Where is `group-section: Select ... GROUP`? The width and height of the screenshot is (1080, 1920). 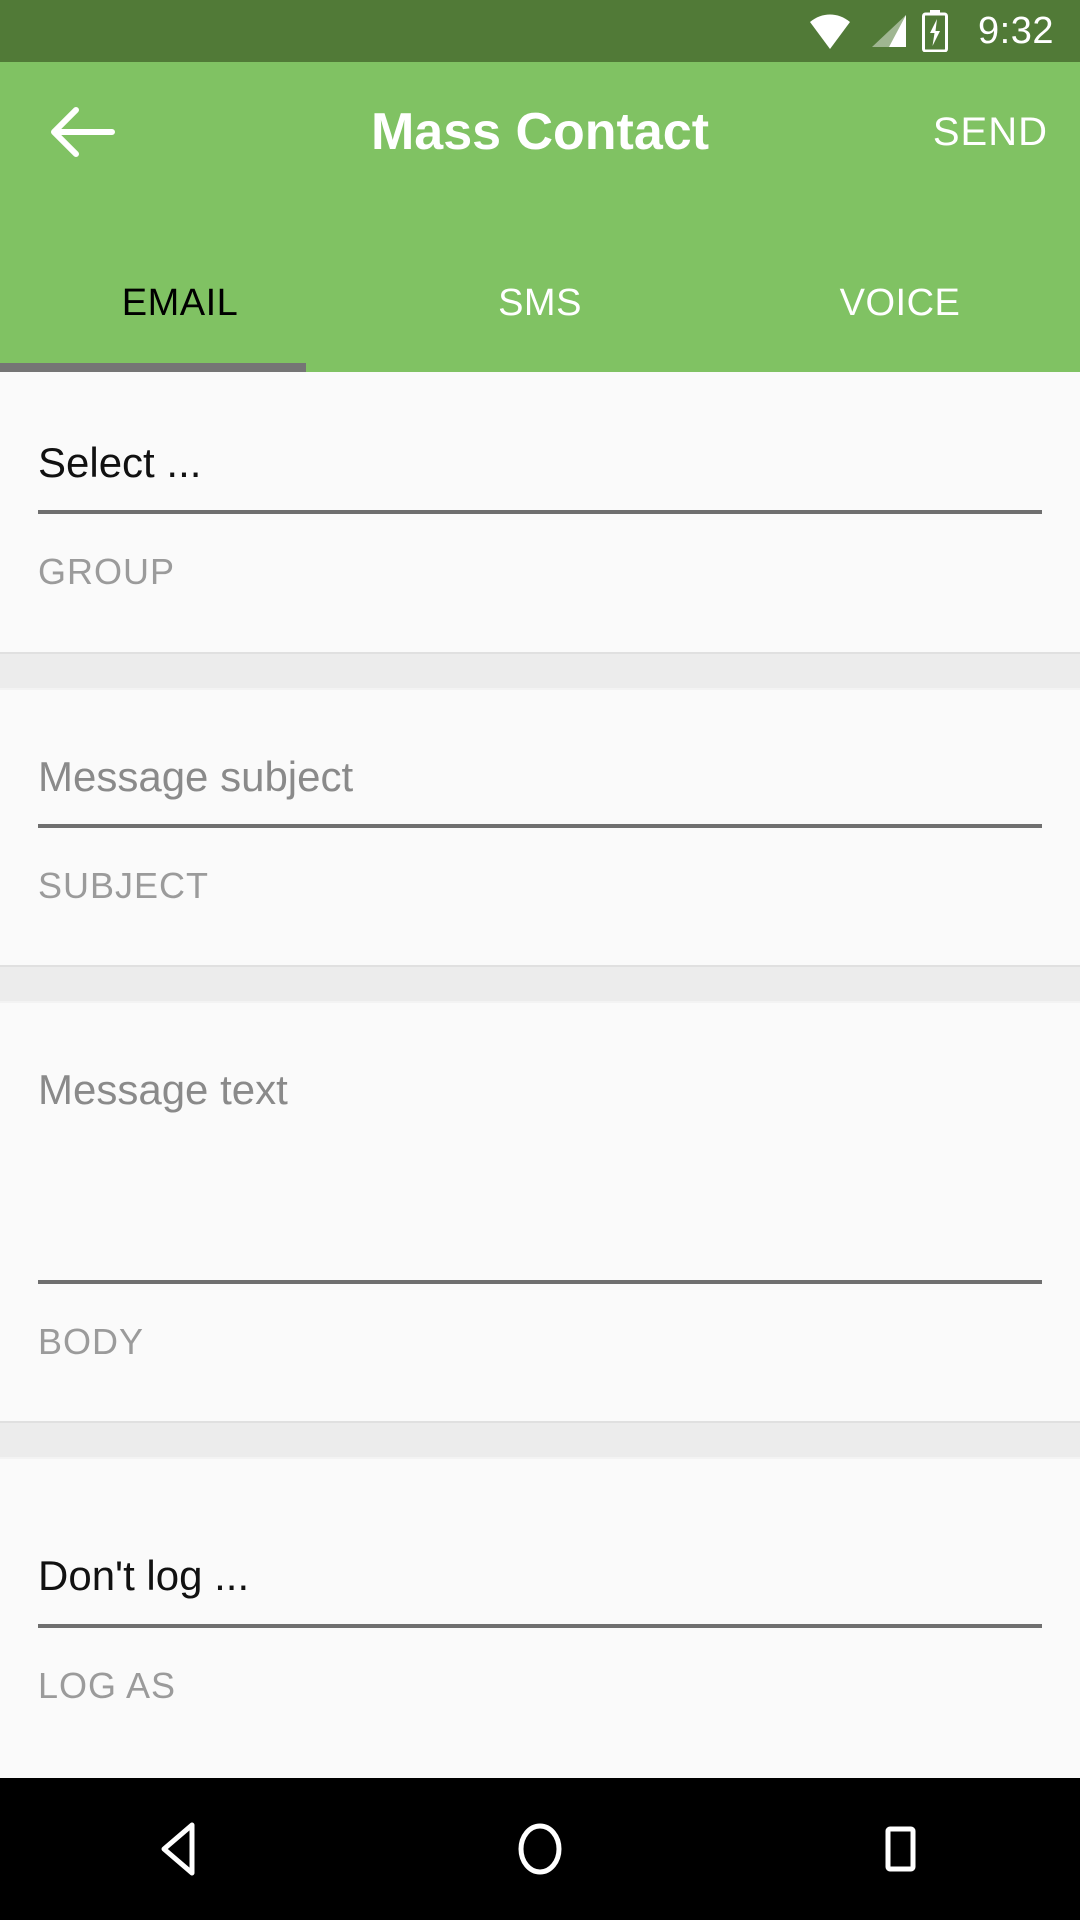
group-section: Select ... GROUP is located at coordinates (540, 512).